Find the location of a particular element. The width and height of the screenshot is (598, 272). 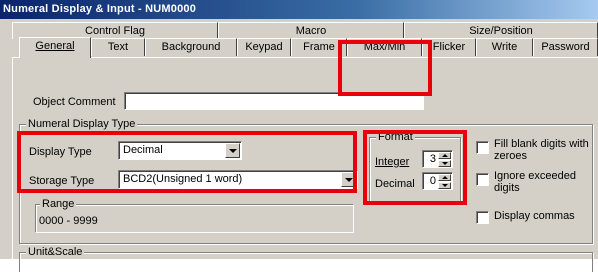

tab-flicker: Flicker is located at coordinates (449, 47).